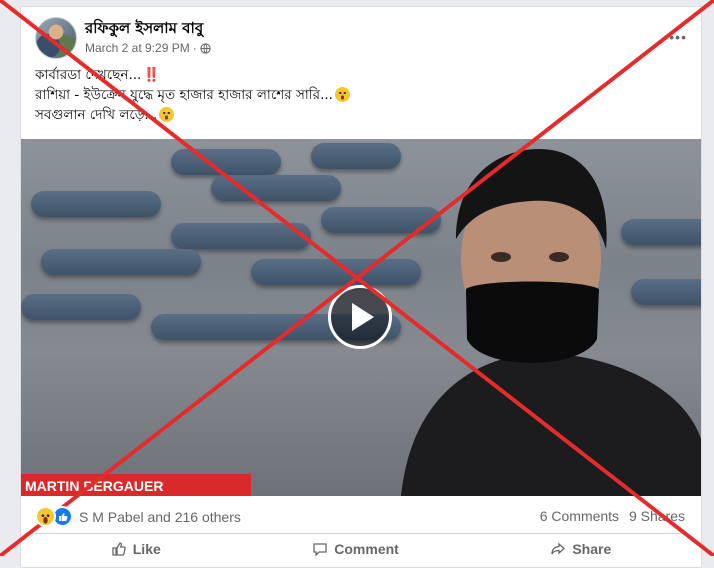  Describe the element at coordinates (320, 550) in the screenshot. I see `comment-icon` at that location.